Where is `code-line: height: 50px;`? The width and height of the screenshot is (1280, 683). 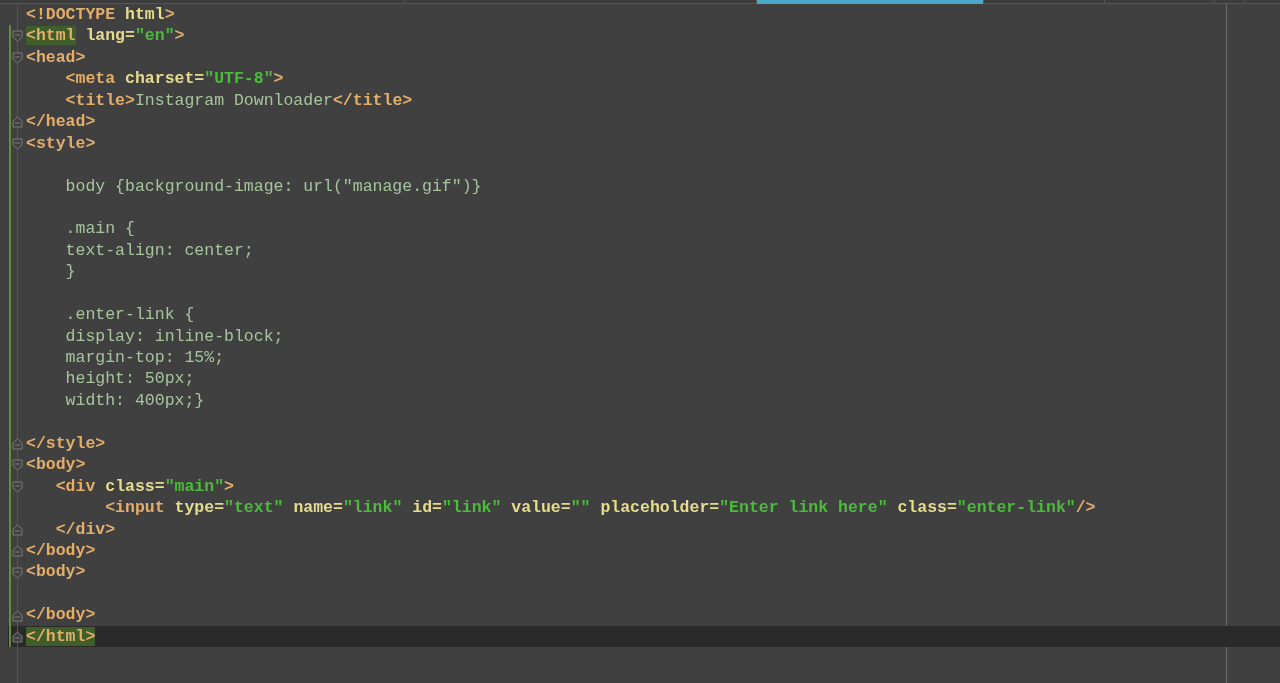 code-line: height: 50px; is located at coordinates (130, 379).